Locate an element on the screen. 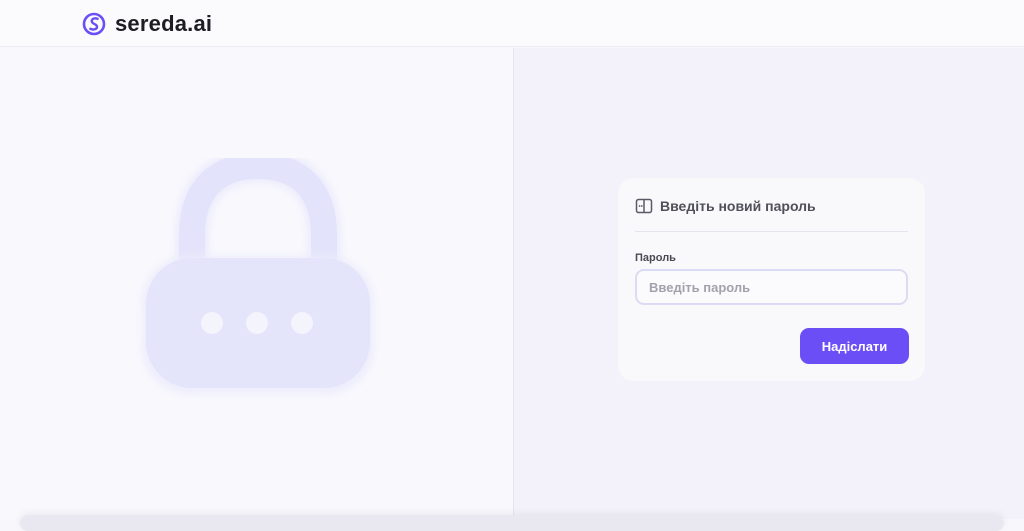 The width and height of the screenshot is (1024, 531). card-title: Введіть новий пароль is located at coordinates (738, 206).